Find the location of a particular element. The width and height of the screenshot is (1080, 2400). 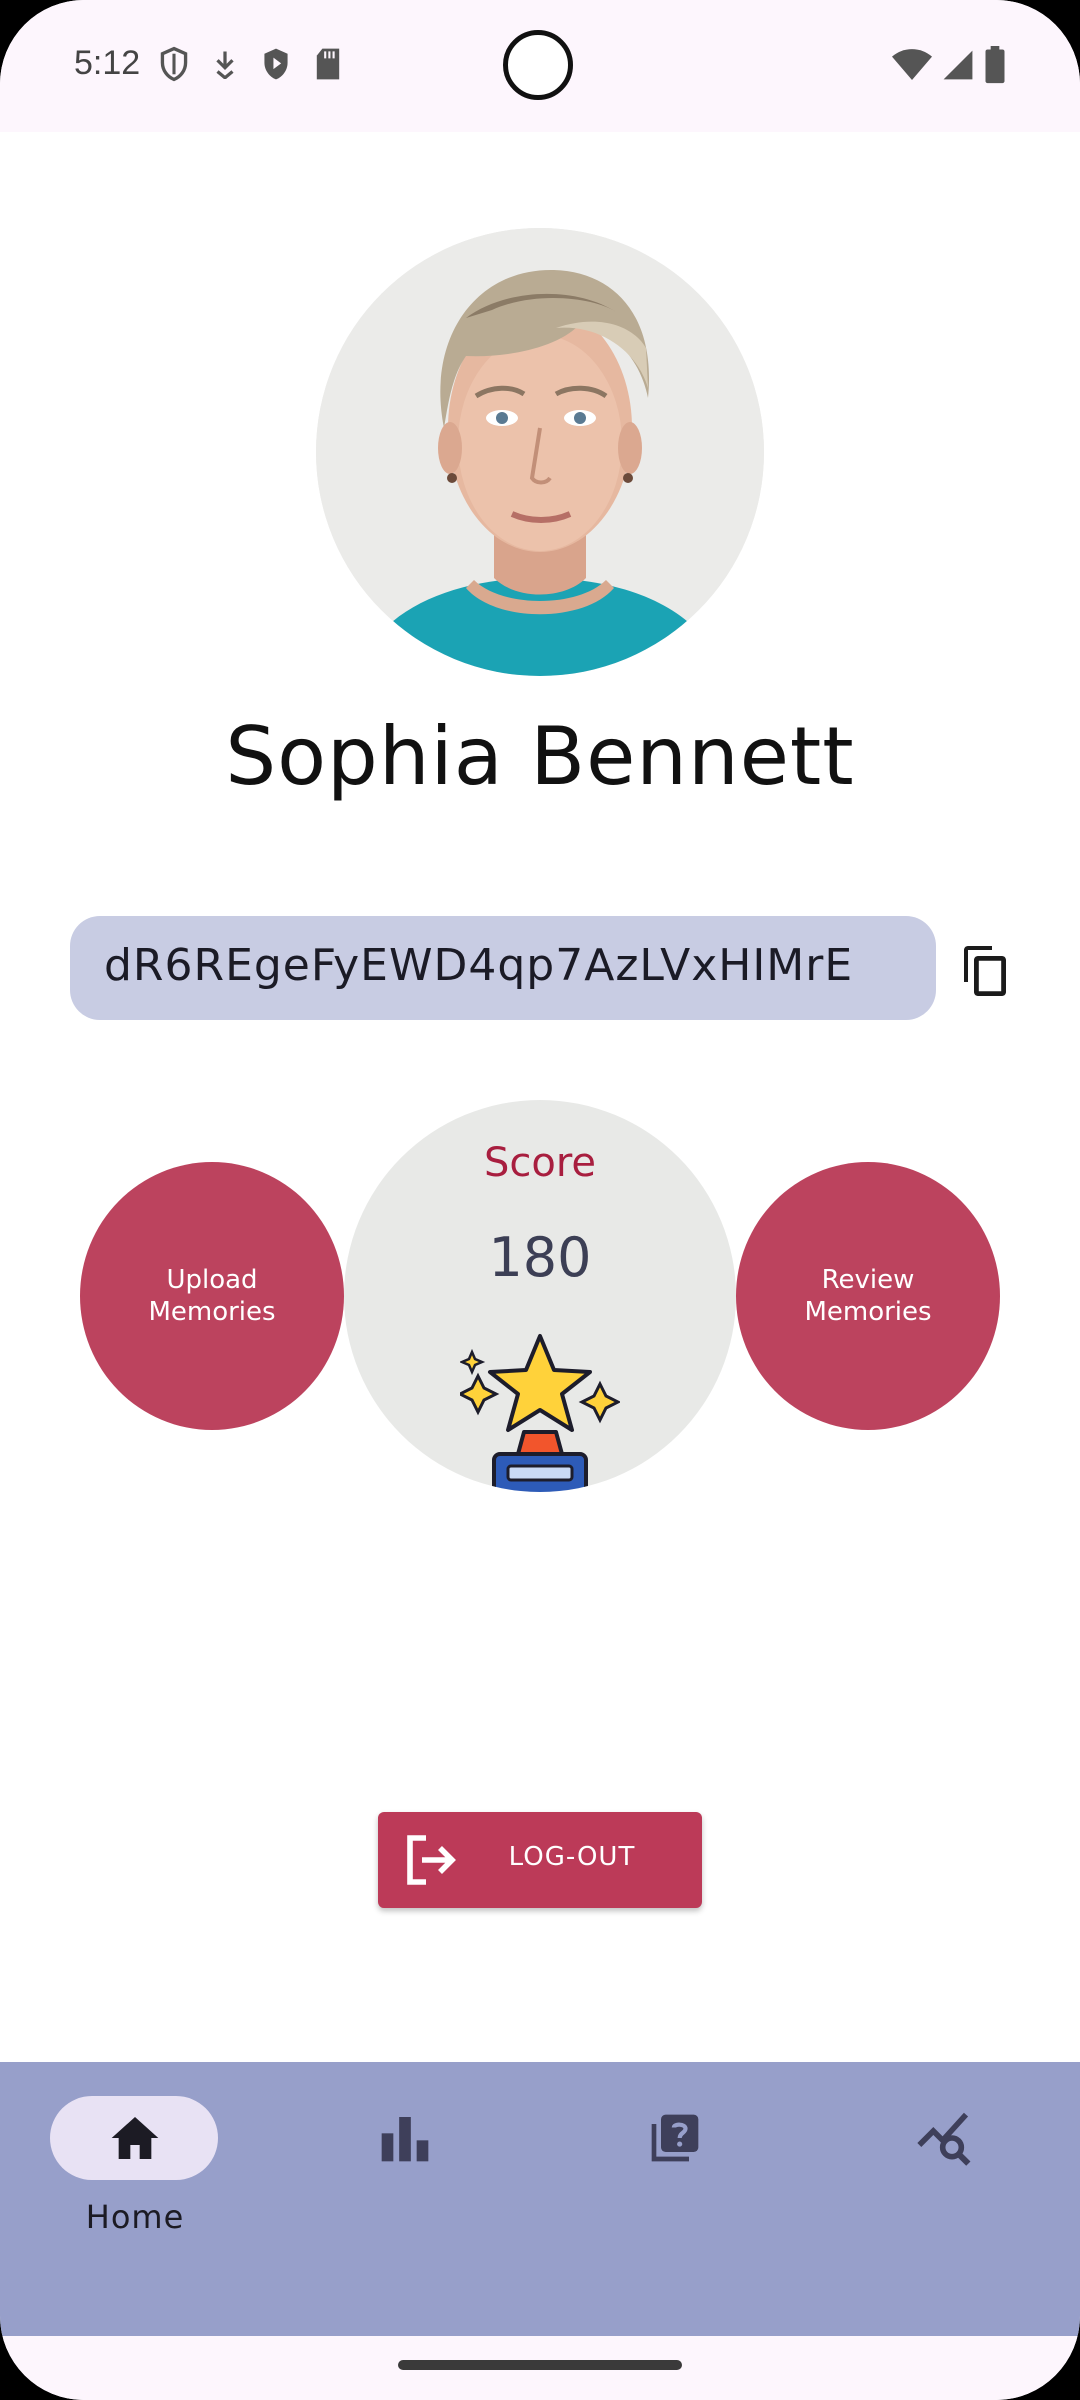

home-icon is located at coordinates (135, 2138).